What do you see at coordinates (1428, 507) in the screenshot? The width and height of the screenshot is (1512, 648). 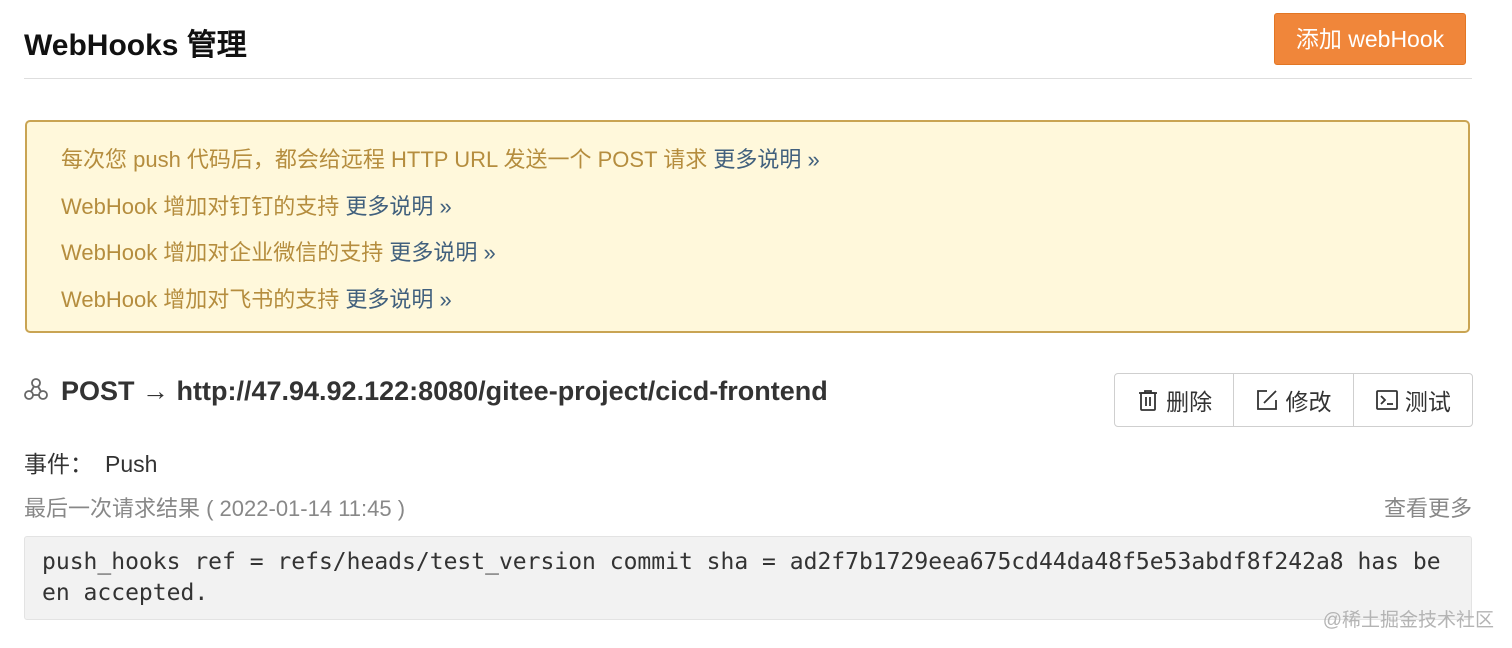 I see `view-more-link: 查看更多` at bounding box center [1428, 507].